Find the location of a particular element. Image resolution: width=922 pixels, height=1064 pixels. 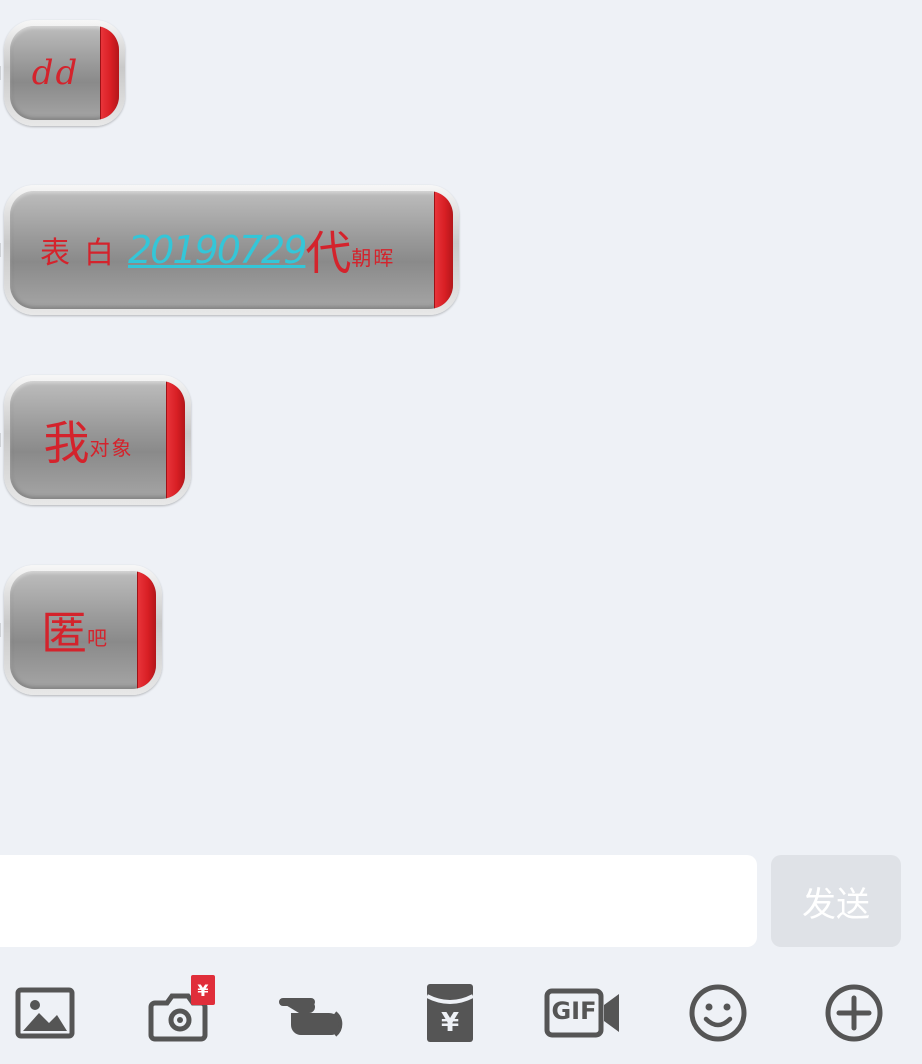

gif-button: GIF is located at coordinates (583, 1013).